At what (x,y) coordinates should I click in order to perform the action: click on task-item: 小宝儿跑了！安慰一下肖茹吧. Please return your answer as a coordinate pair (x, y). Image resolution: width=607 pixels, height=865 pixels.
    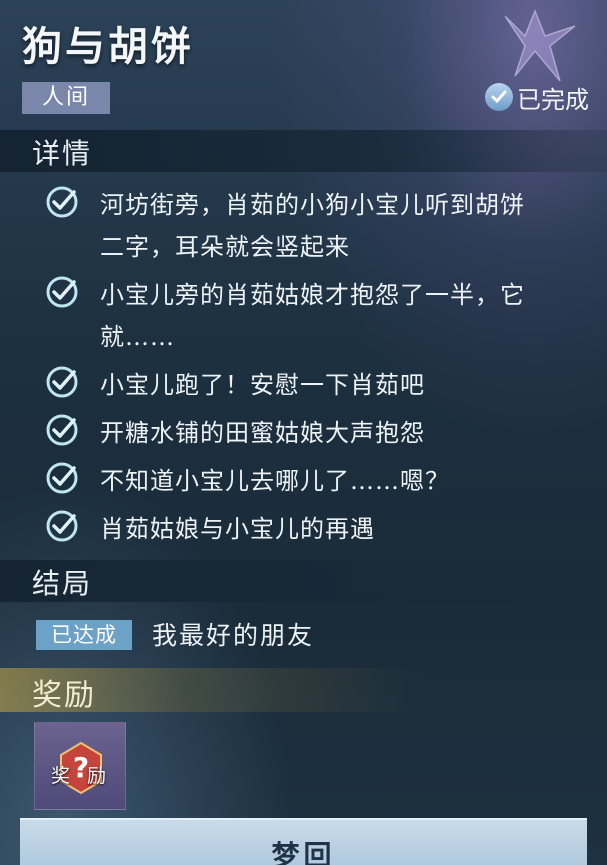
    Looking at the image, I should click on (319, 385).